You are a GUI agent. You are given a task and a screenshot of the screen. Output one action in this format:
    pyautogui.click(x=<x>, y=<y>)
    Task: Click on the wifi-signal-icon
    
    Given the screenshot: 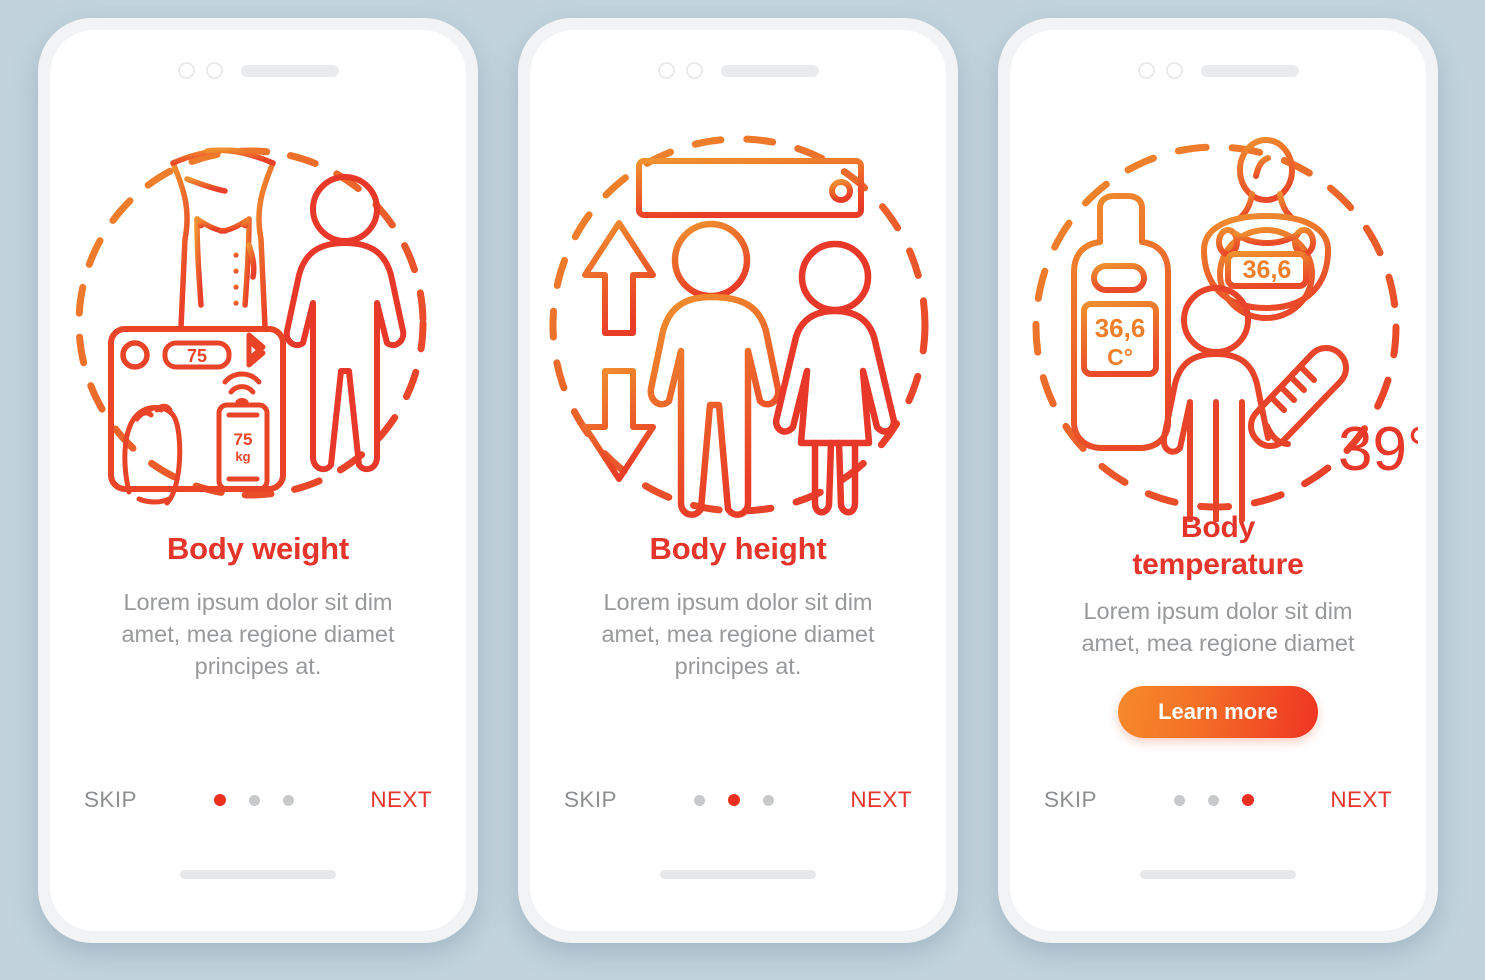 What is the action you would take?
    pyautogui.click(x=242, y=388)
    